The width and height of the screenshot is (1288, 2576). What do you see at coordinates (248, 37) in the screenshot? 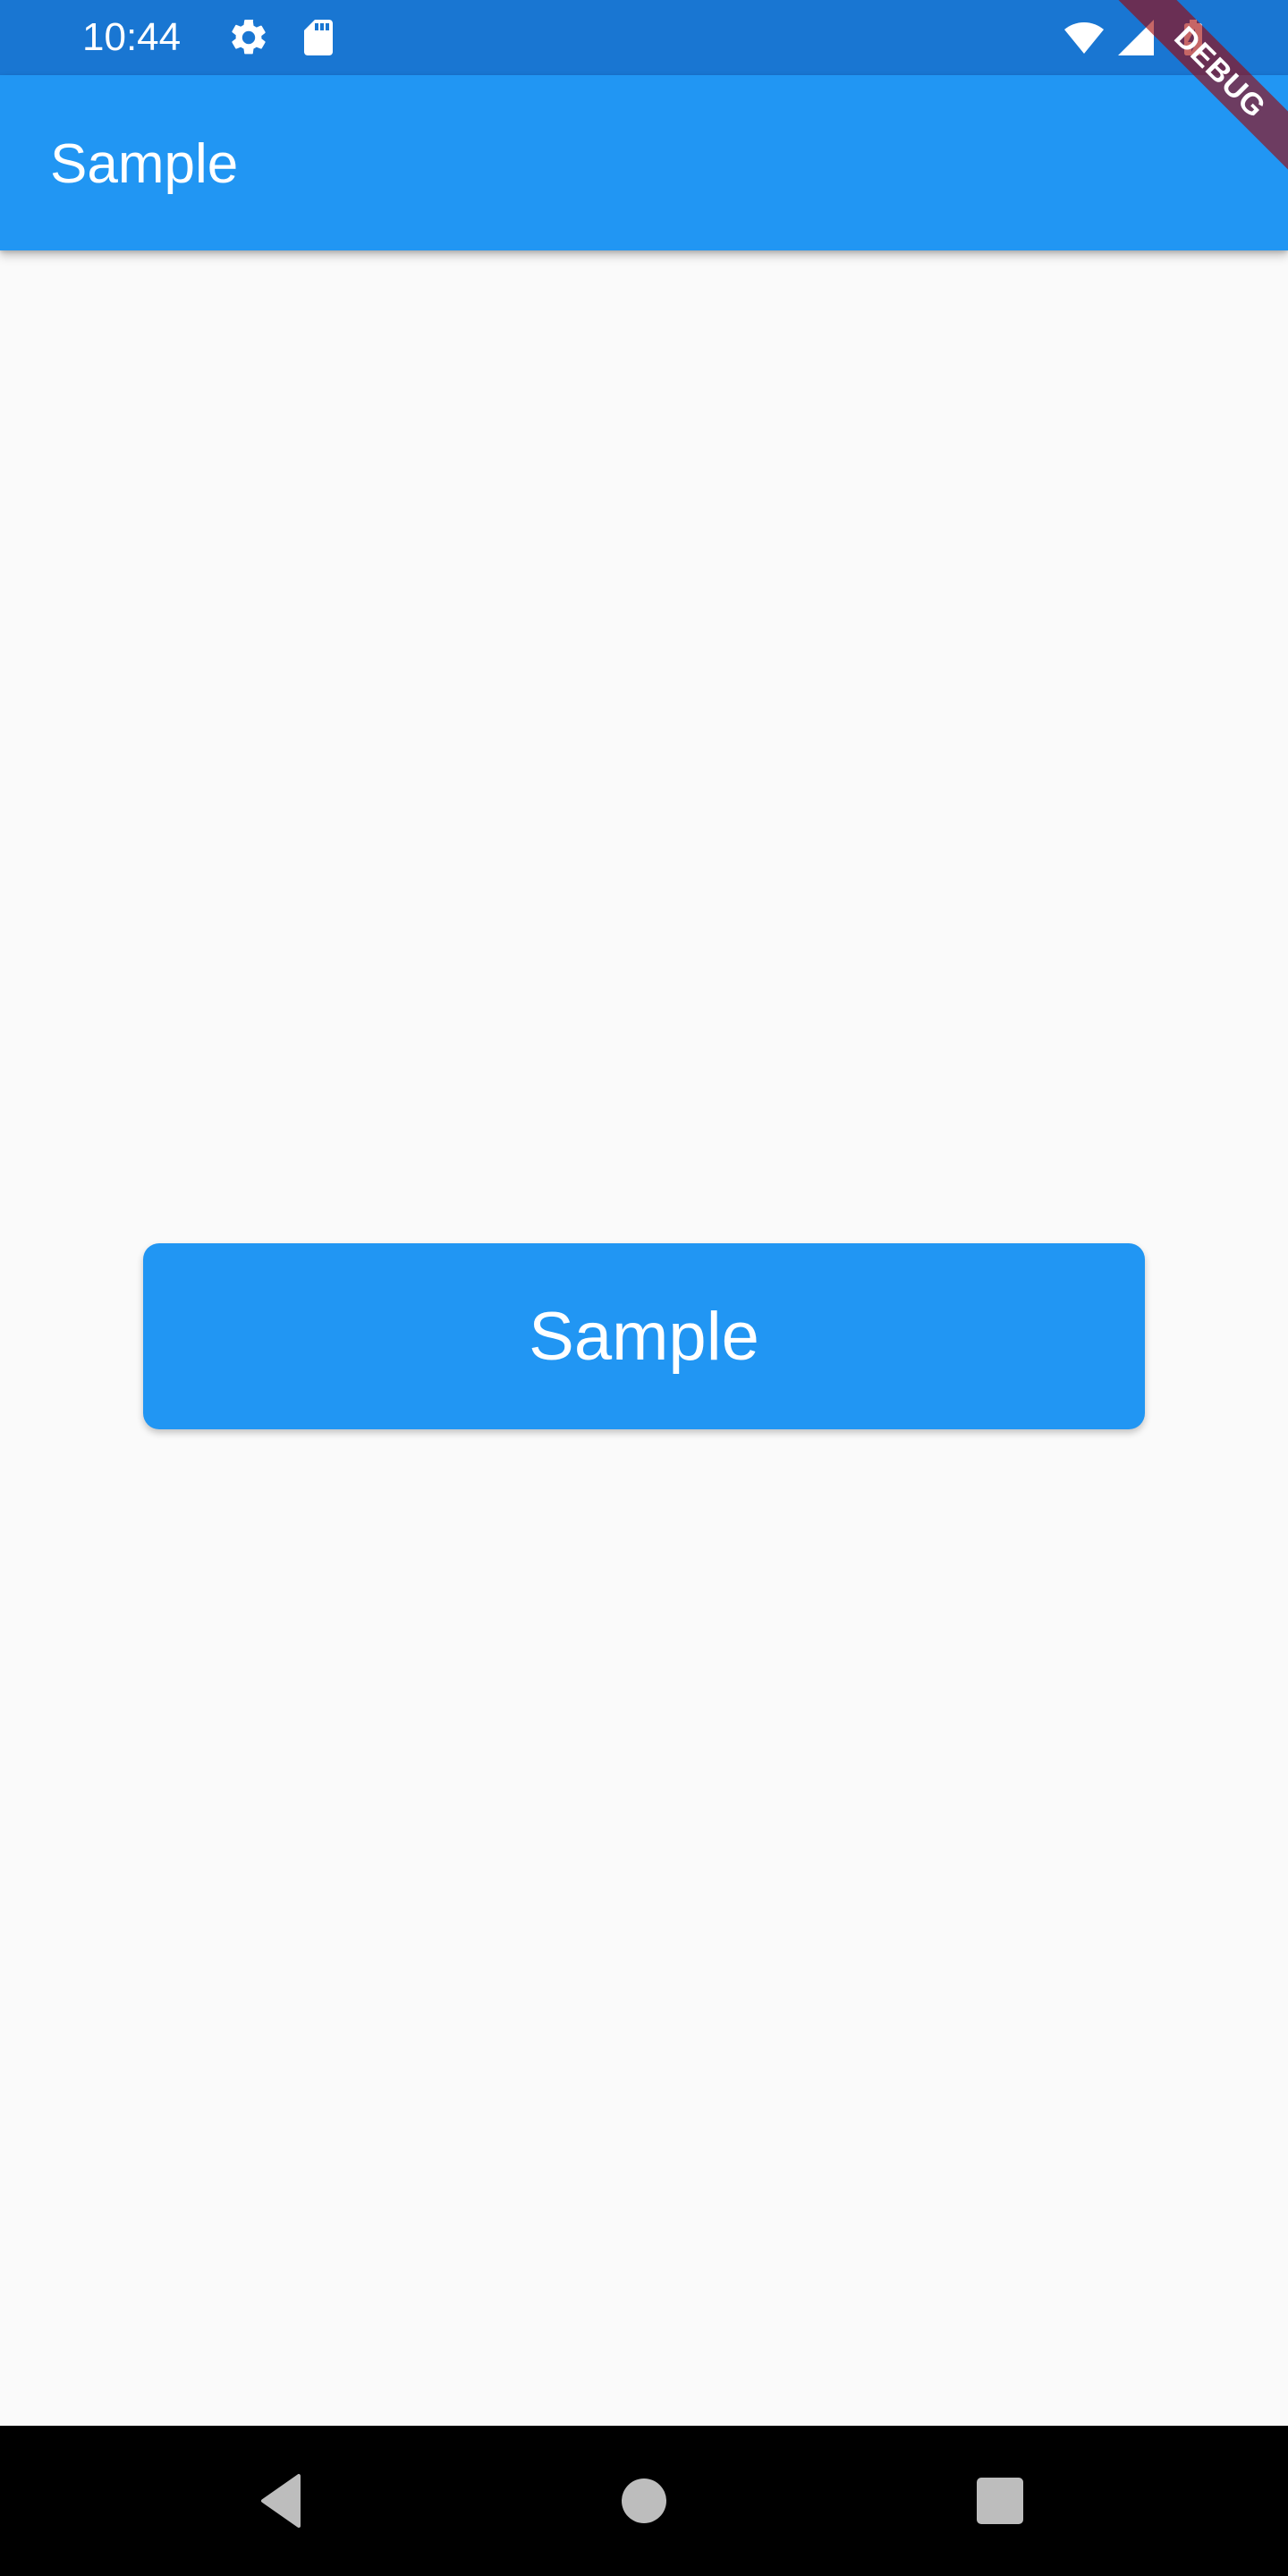
I see `gear-icon` at bounding box center [248, 37].